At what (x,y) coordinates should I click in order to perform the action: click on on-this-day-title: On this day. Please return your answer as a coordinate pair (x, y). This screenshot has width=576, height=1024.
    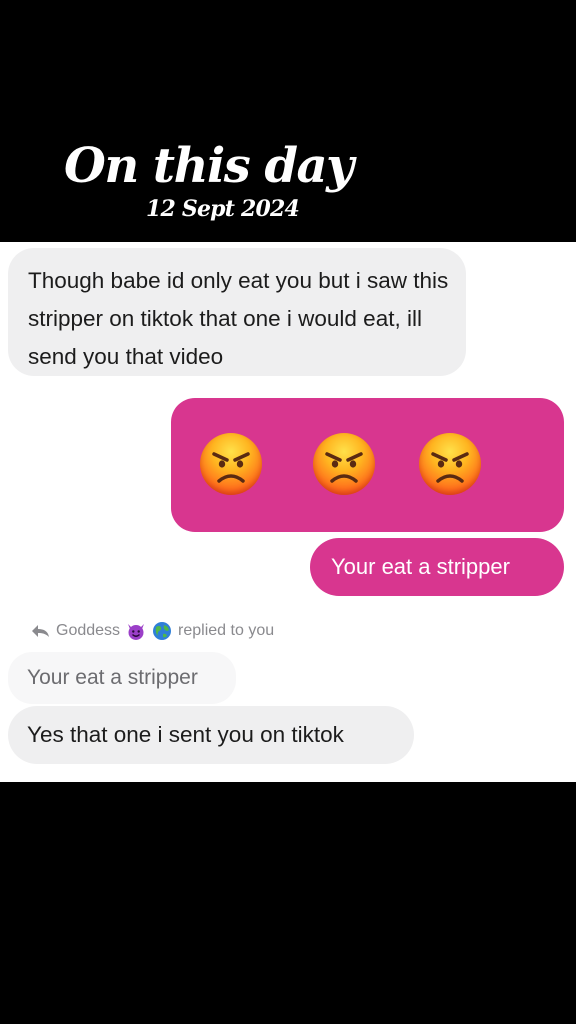
    Looking at the image, I should click on (209, 166).